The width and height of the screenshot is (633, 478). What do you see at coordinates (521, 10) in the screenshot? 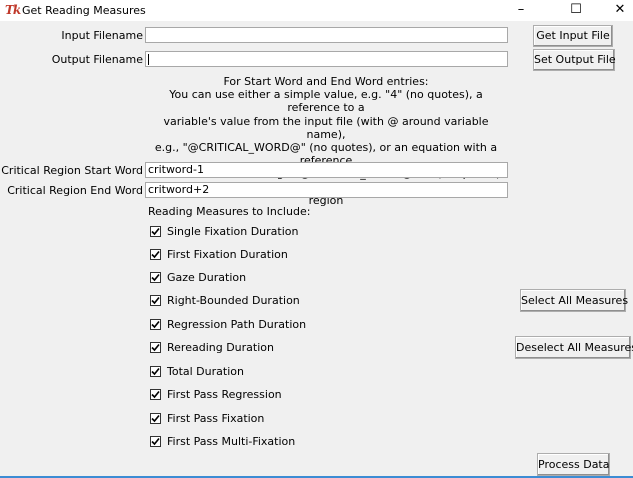
I see `minimize-button: –` at bounding box center [521, 10].